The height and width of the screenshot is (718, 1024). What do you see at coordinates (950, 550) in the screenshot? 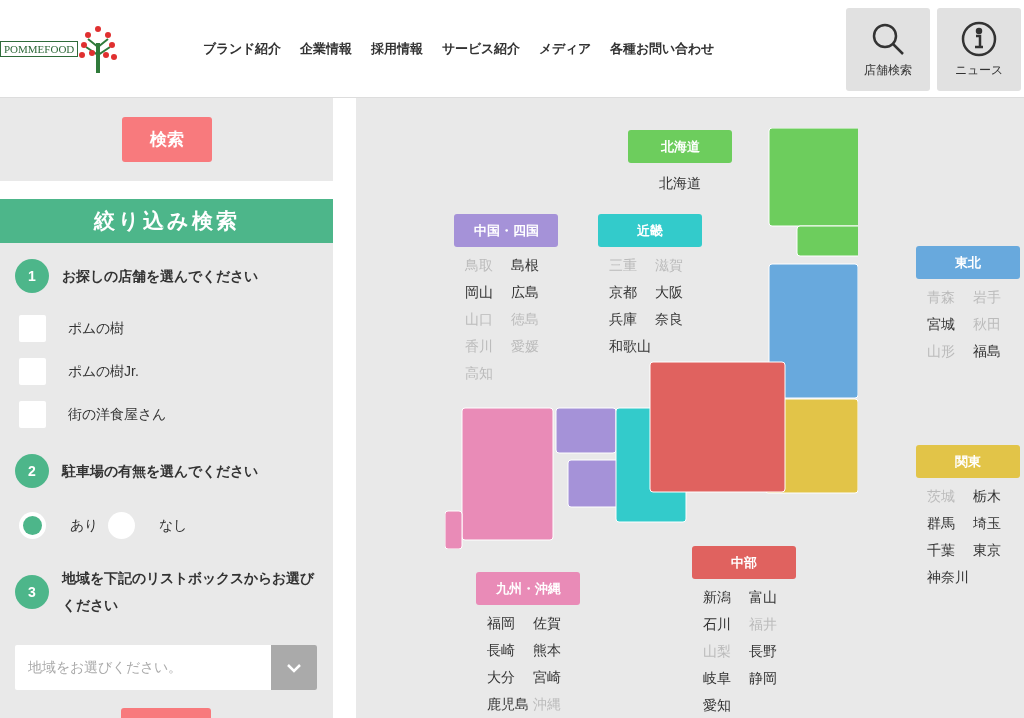
I see `prefecture-link: 千葉` at bounding box center [950, 550].